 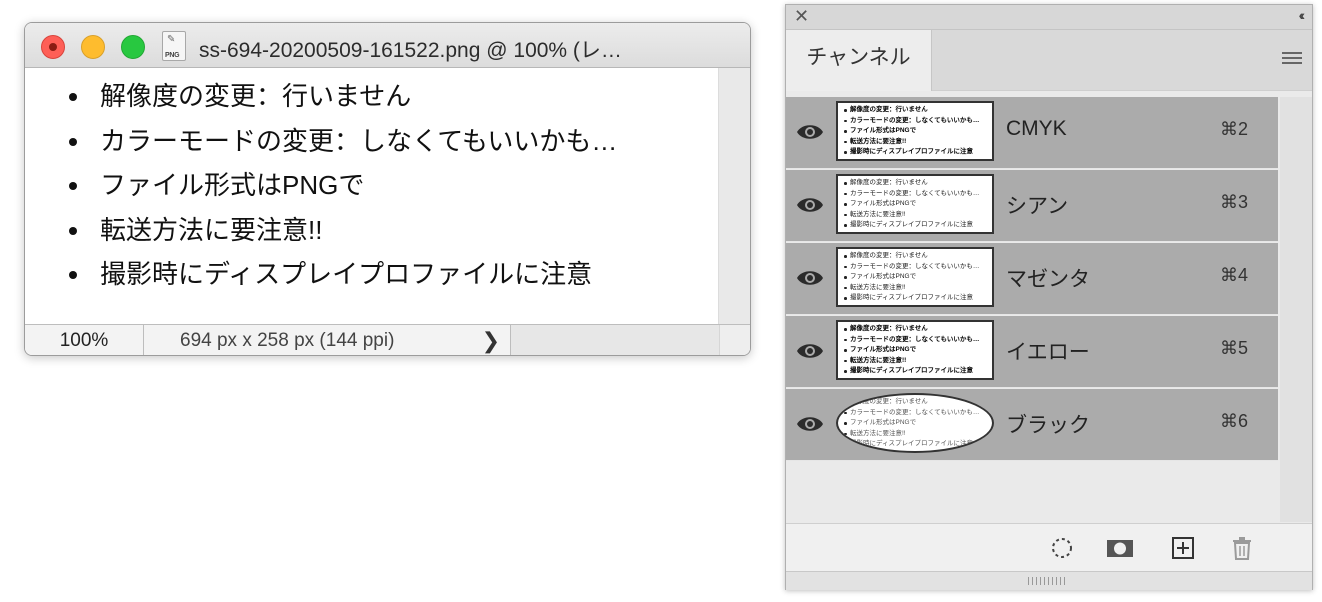 What do you see at coordinates (1037, 206) in the screenshot?
I see `channel-name: シアン` at bounding box center [1037, 206].